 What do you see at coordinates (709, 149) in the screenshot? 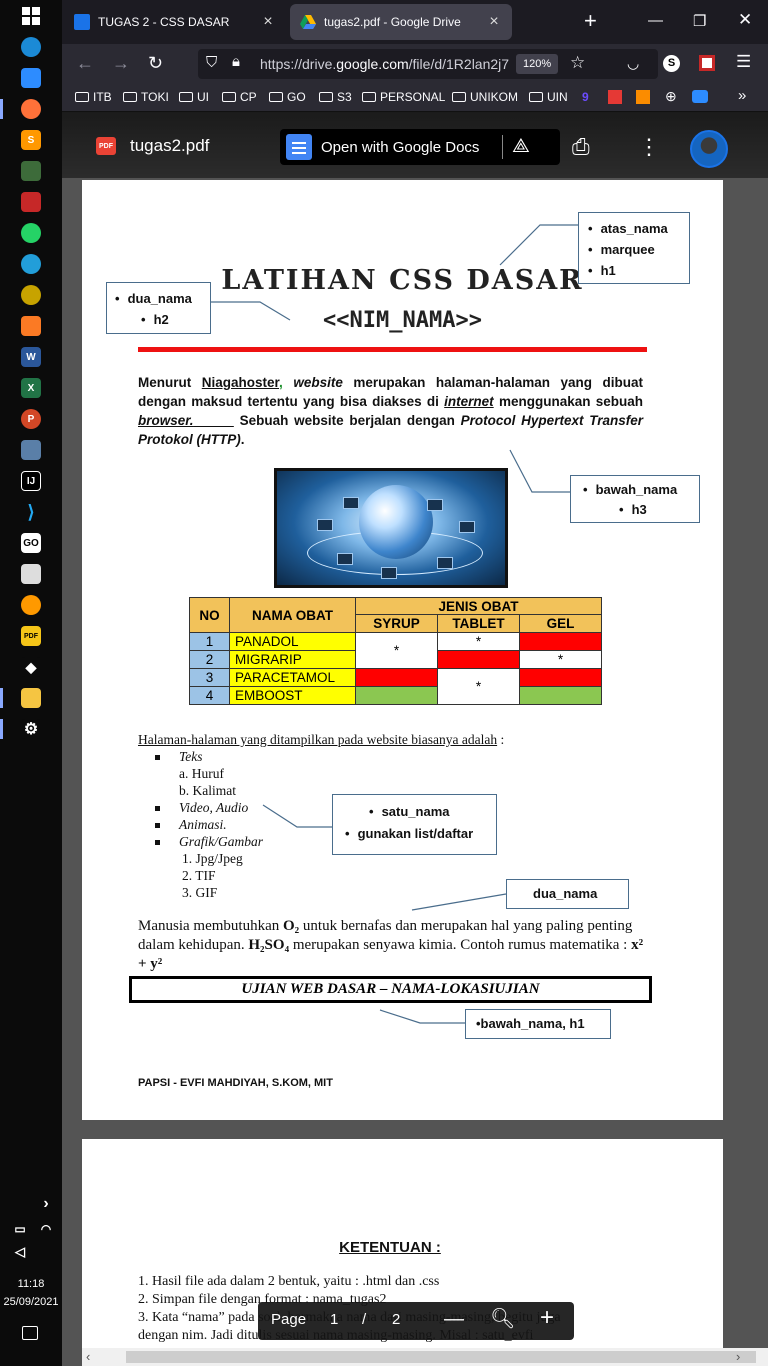
I see `user-avatar` at bounding box center [709, 149].